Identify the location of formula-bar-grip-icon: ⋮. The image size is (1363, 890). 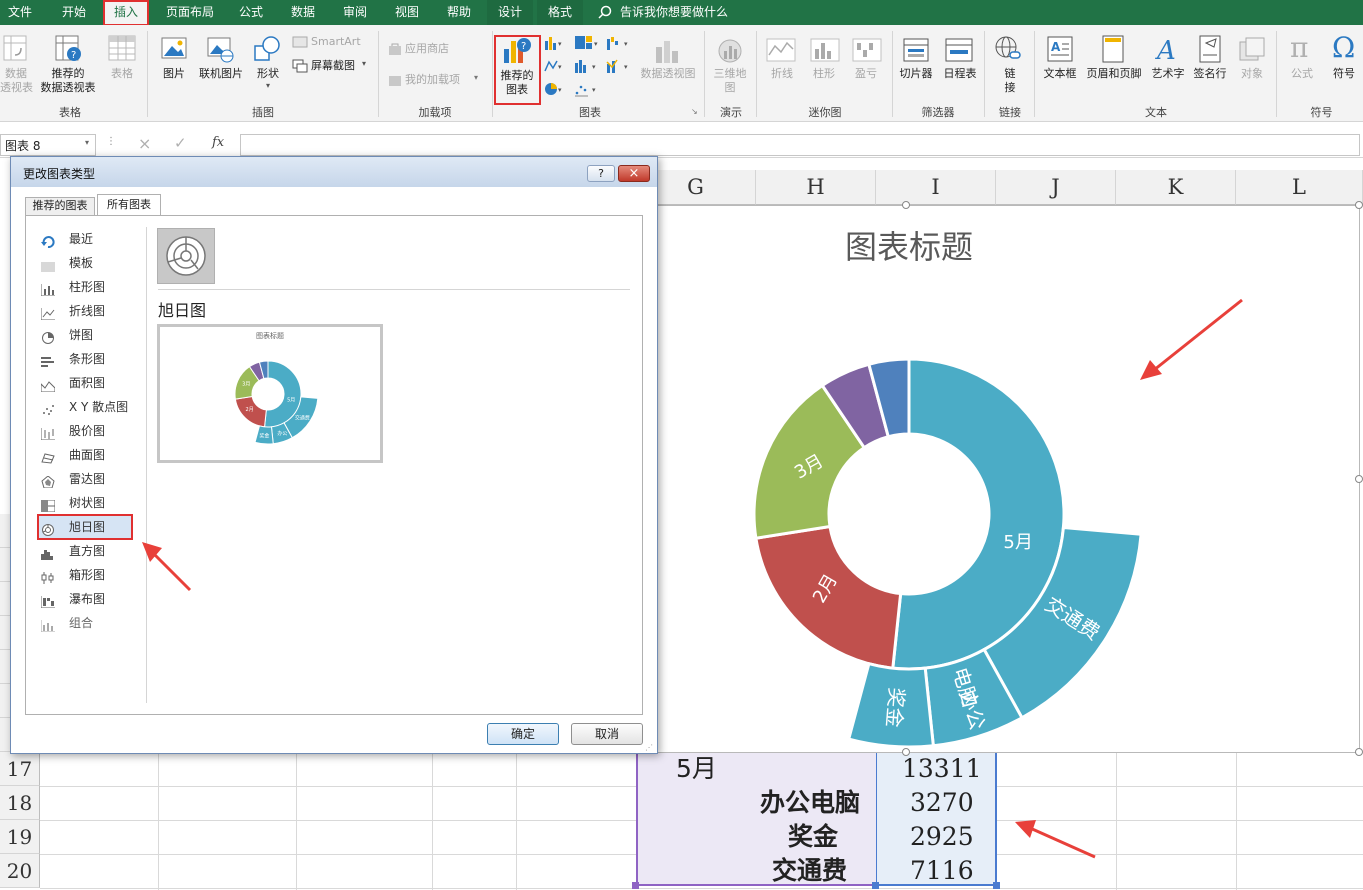
(111, 141).